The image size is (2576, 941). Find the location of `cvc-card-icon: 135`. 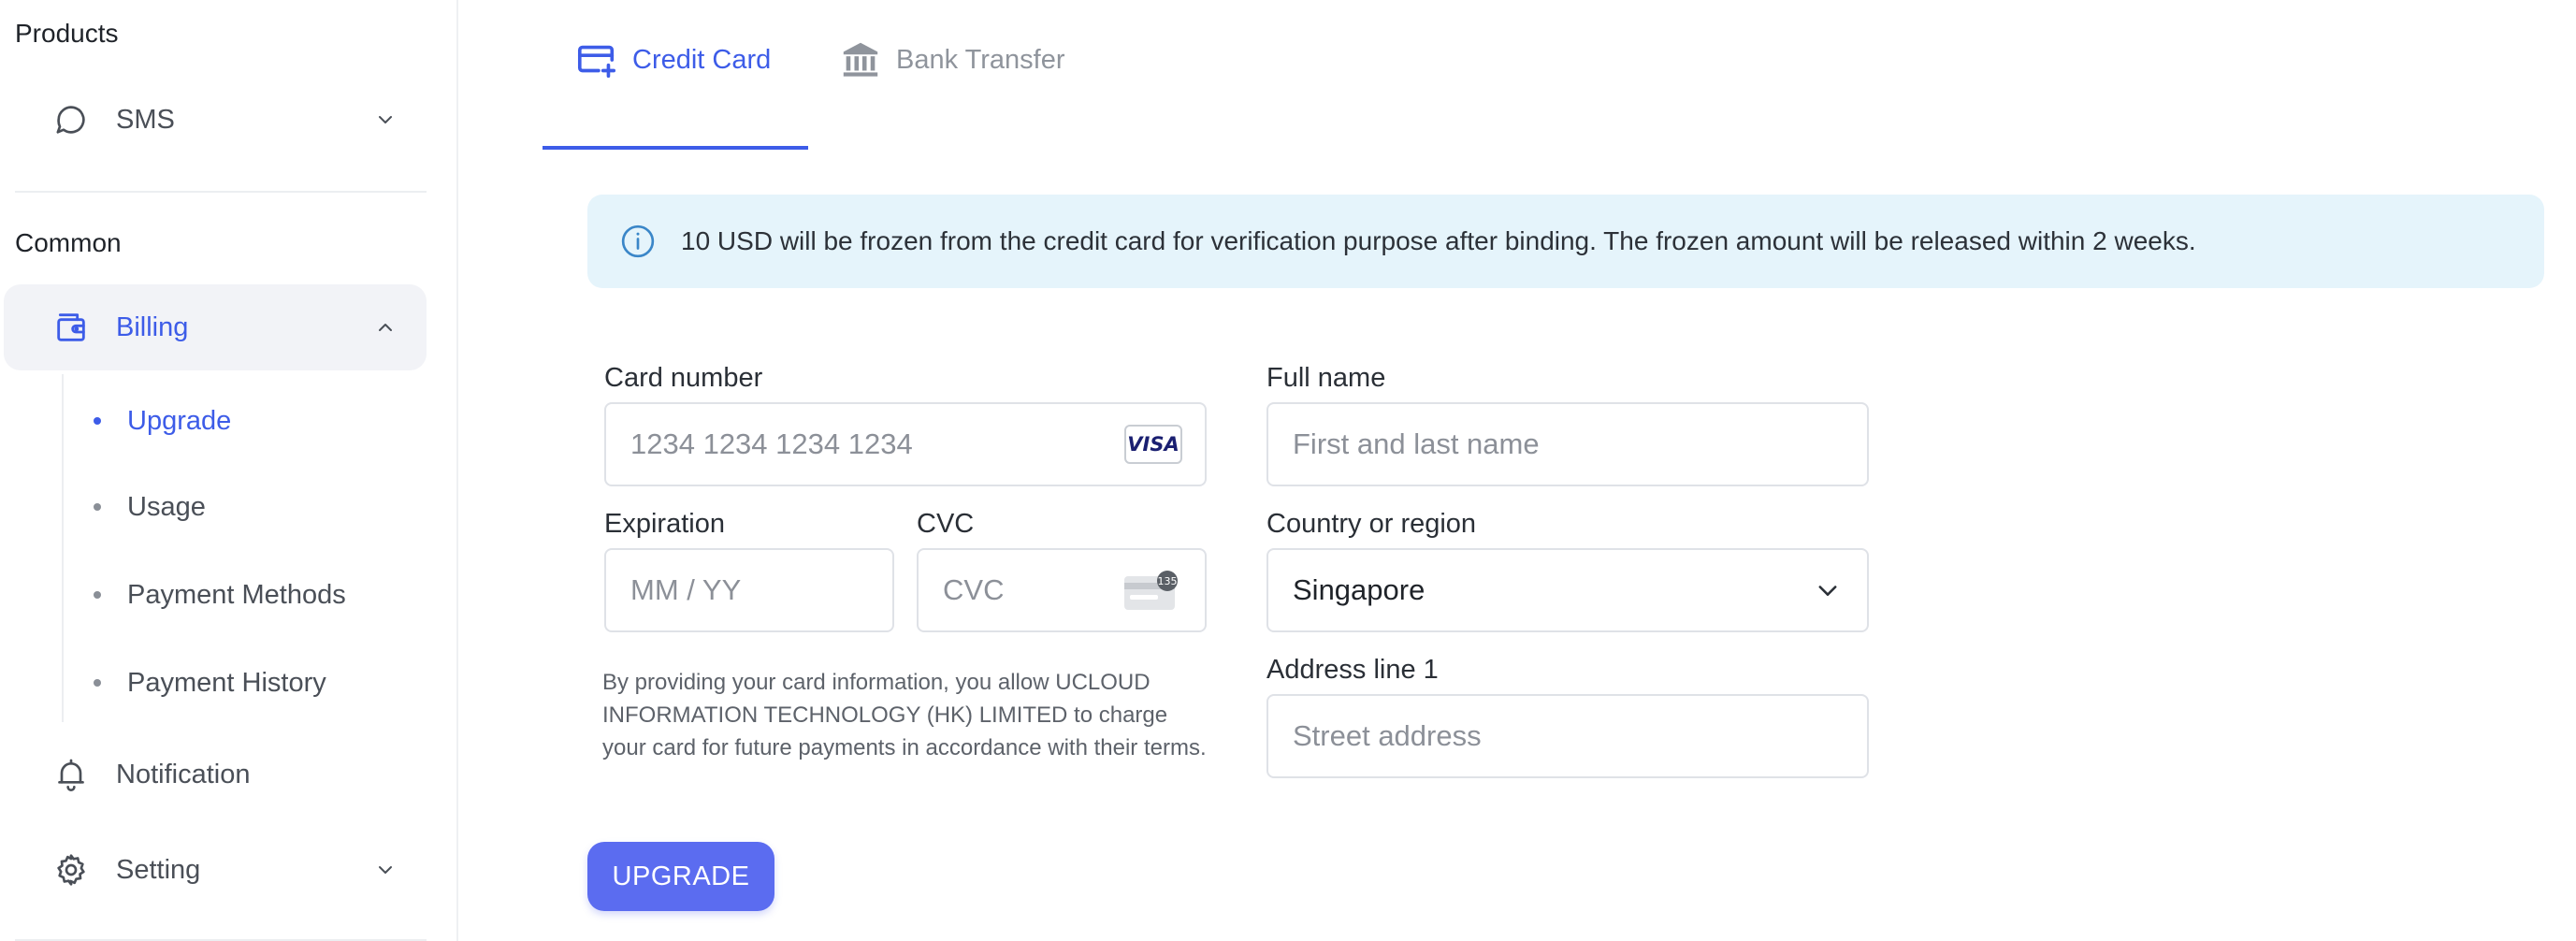

cvc-card-icon: 135 is located at coordinates (1151, 590).